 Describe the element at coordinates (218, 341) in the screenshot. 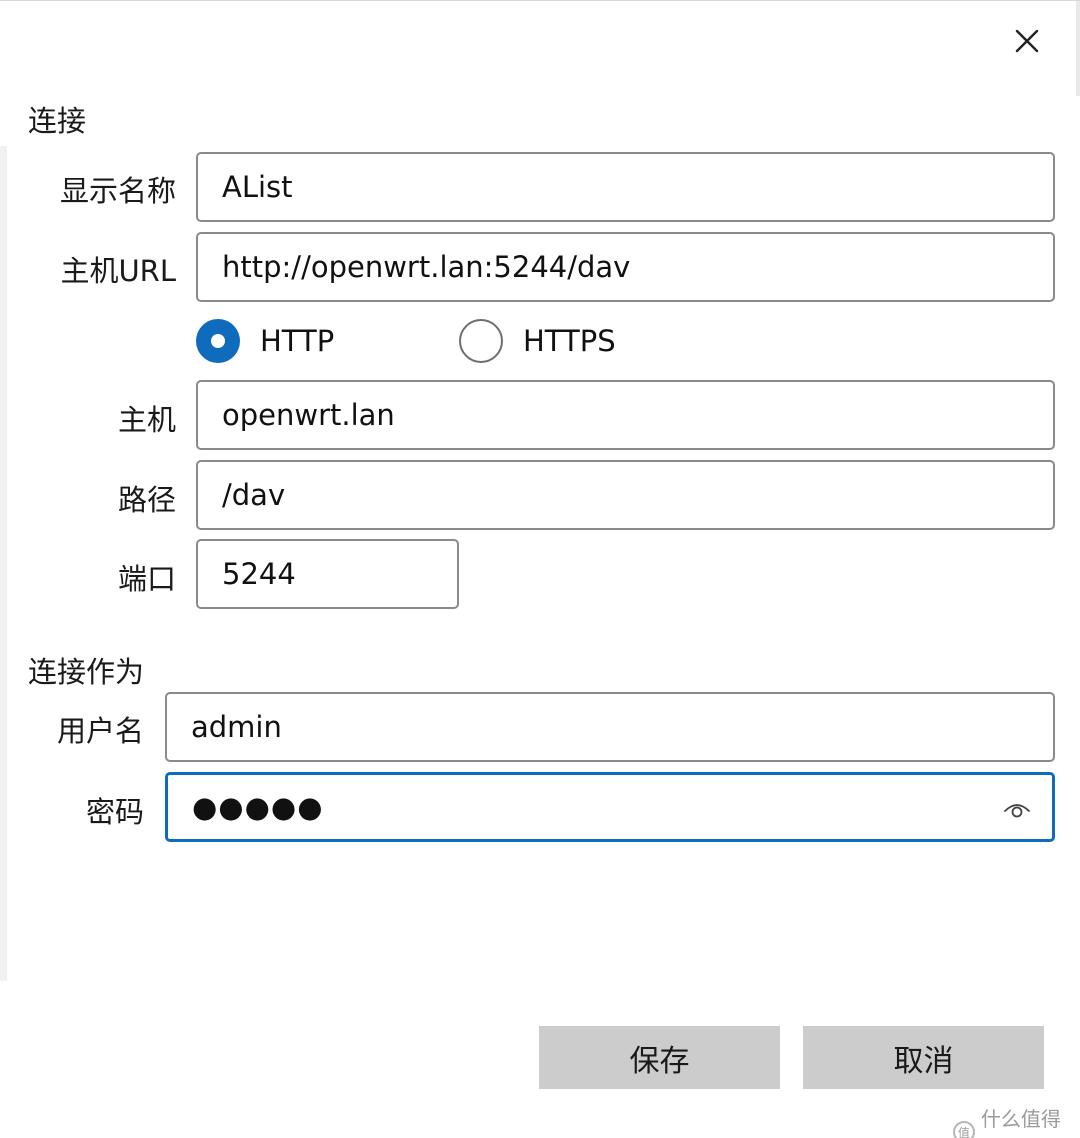

I see `radio-selected-icon` at that location.